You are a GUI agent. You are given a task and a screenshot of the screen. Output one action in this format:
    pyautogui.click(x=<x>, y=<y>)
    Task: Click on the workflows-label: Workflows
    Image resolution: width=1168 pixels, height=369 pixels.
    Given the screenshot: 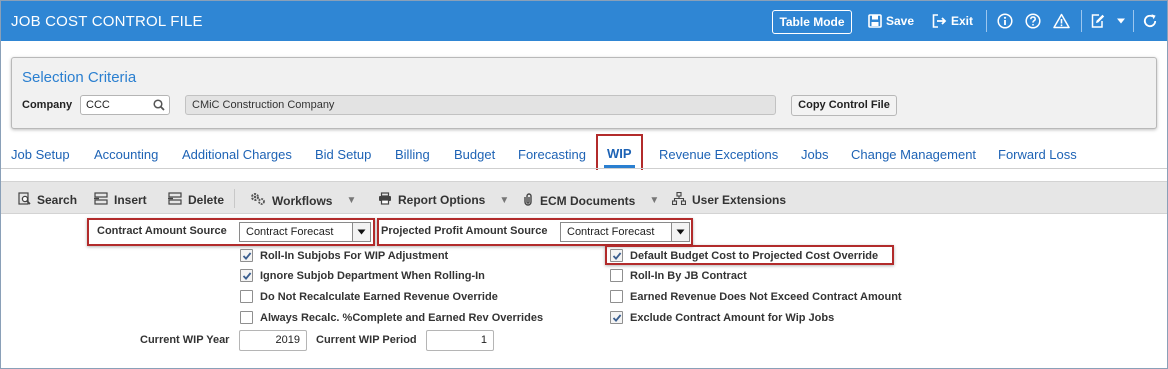 What is the action you would take?
    pyautogui.click(x=302, y=200)
    